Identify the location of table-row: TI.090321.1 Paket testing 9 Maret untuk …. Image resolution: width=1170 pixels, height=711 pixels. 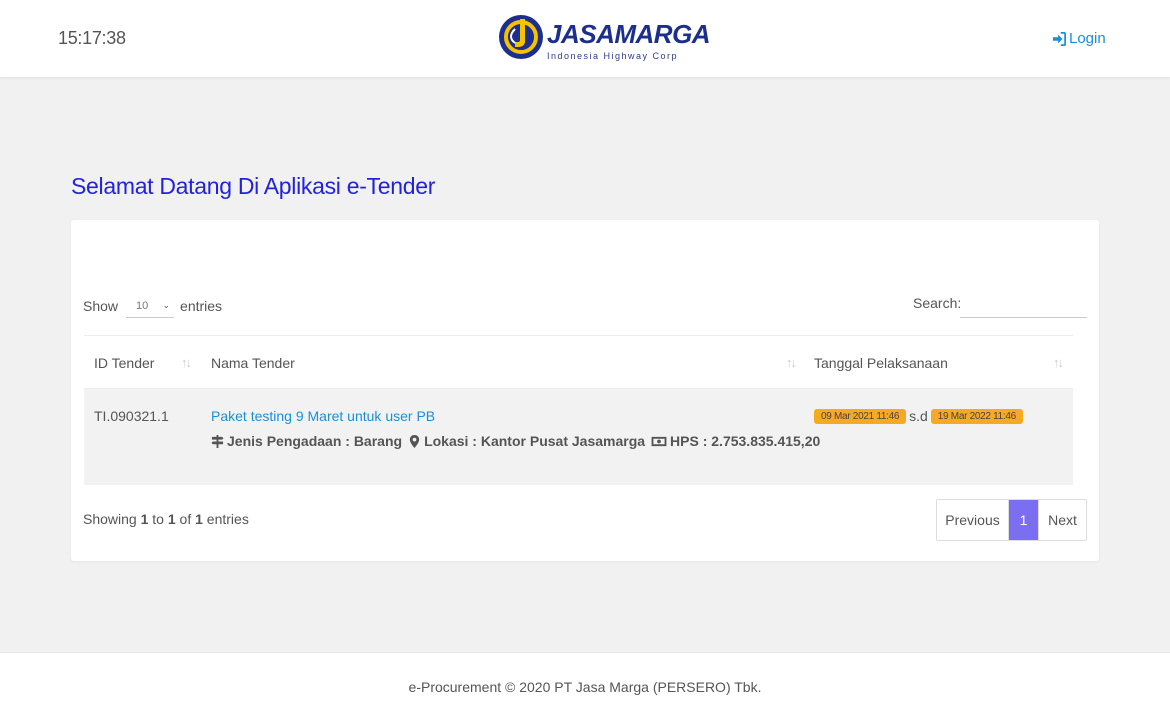
(578, 437).